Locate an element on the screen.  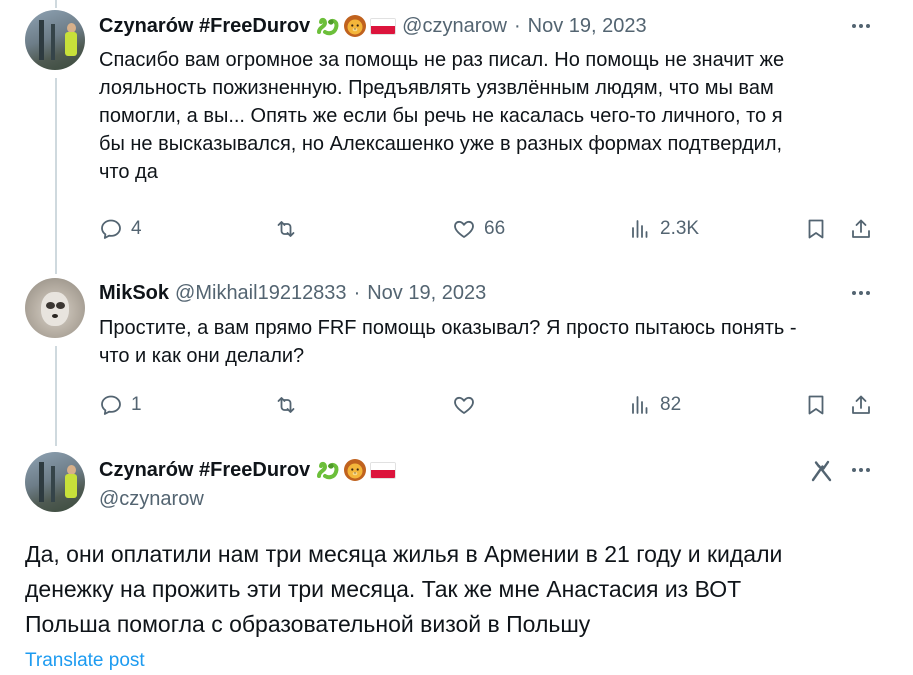
reply-button: 4 is located at coordinates (120, 229).